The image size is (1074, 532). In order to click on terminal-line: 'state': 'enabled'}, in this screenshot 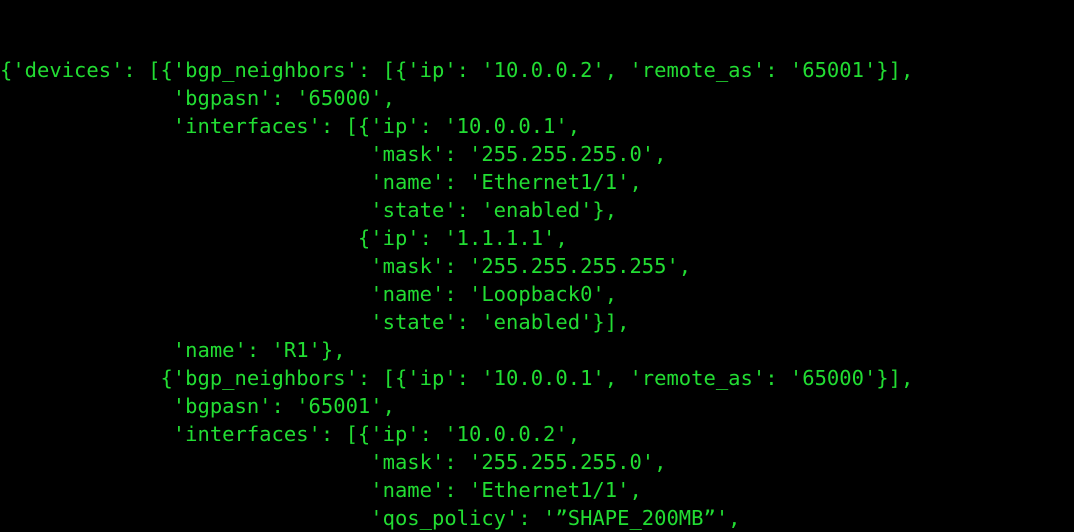, I will do `click(309, 210)`.